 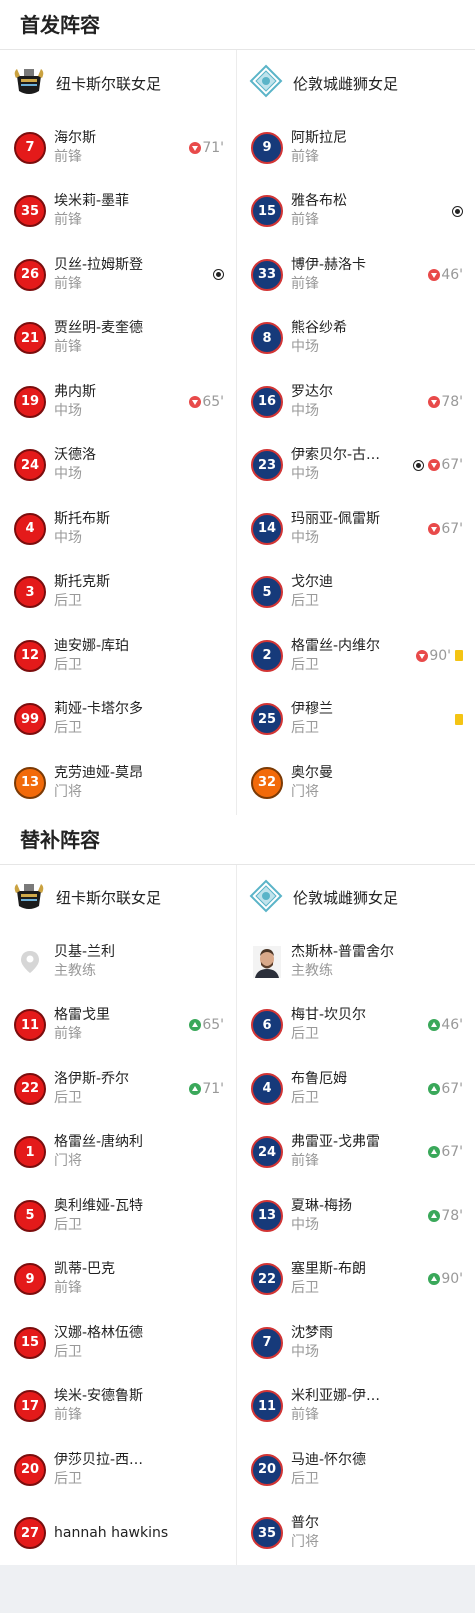 What do you see at coordinates (356, 1153) in the screenshot?
I see `player-row: 24 弗雷亚-戈弗雷 前锋 67'` at bounding box center [356, 1153].